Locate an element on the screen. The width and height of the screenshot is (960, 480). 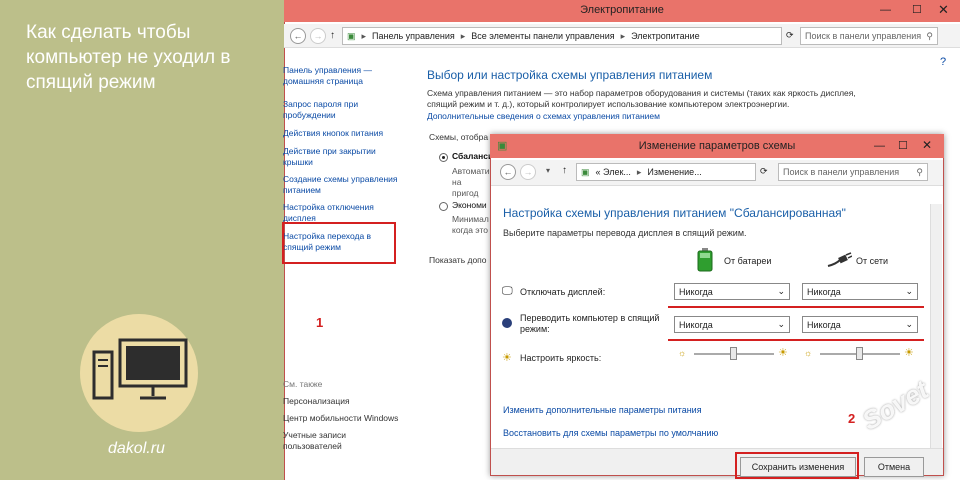
sidebar-item-lid: Действие при закрытии крышки is located at coordinates (338, 157).